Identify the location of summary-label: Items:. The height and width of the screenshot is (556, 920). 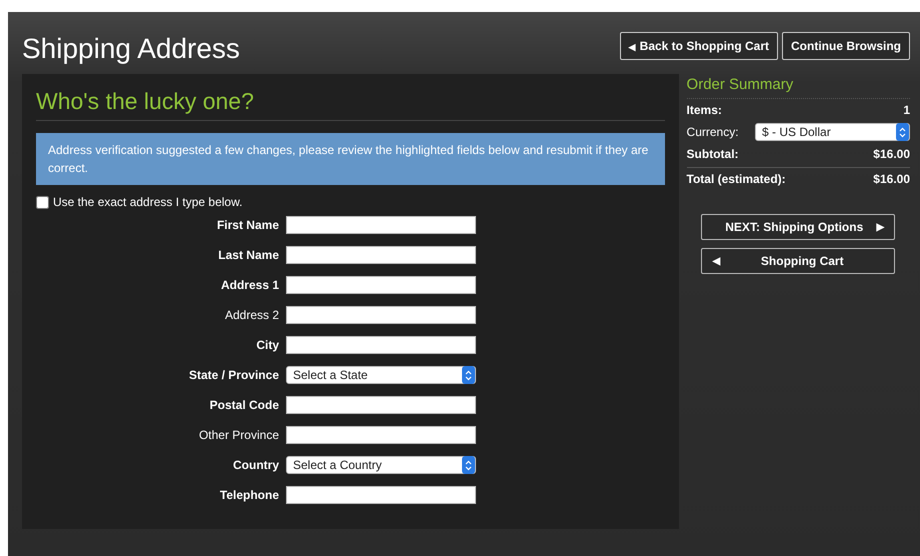
(704, 111).